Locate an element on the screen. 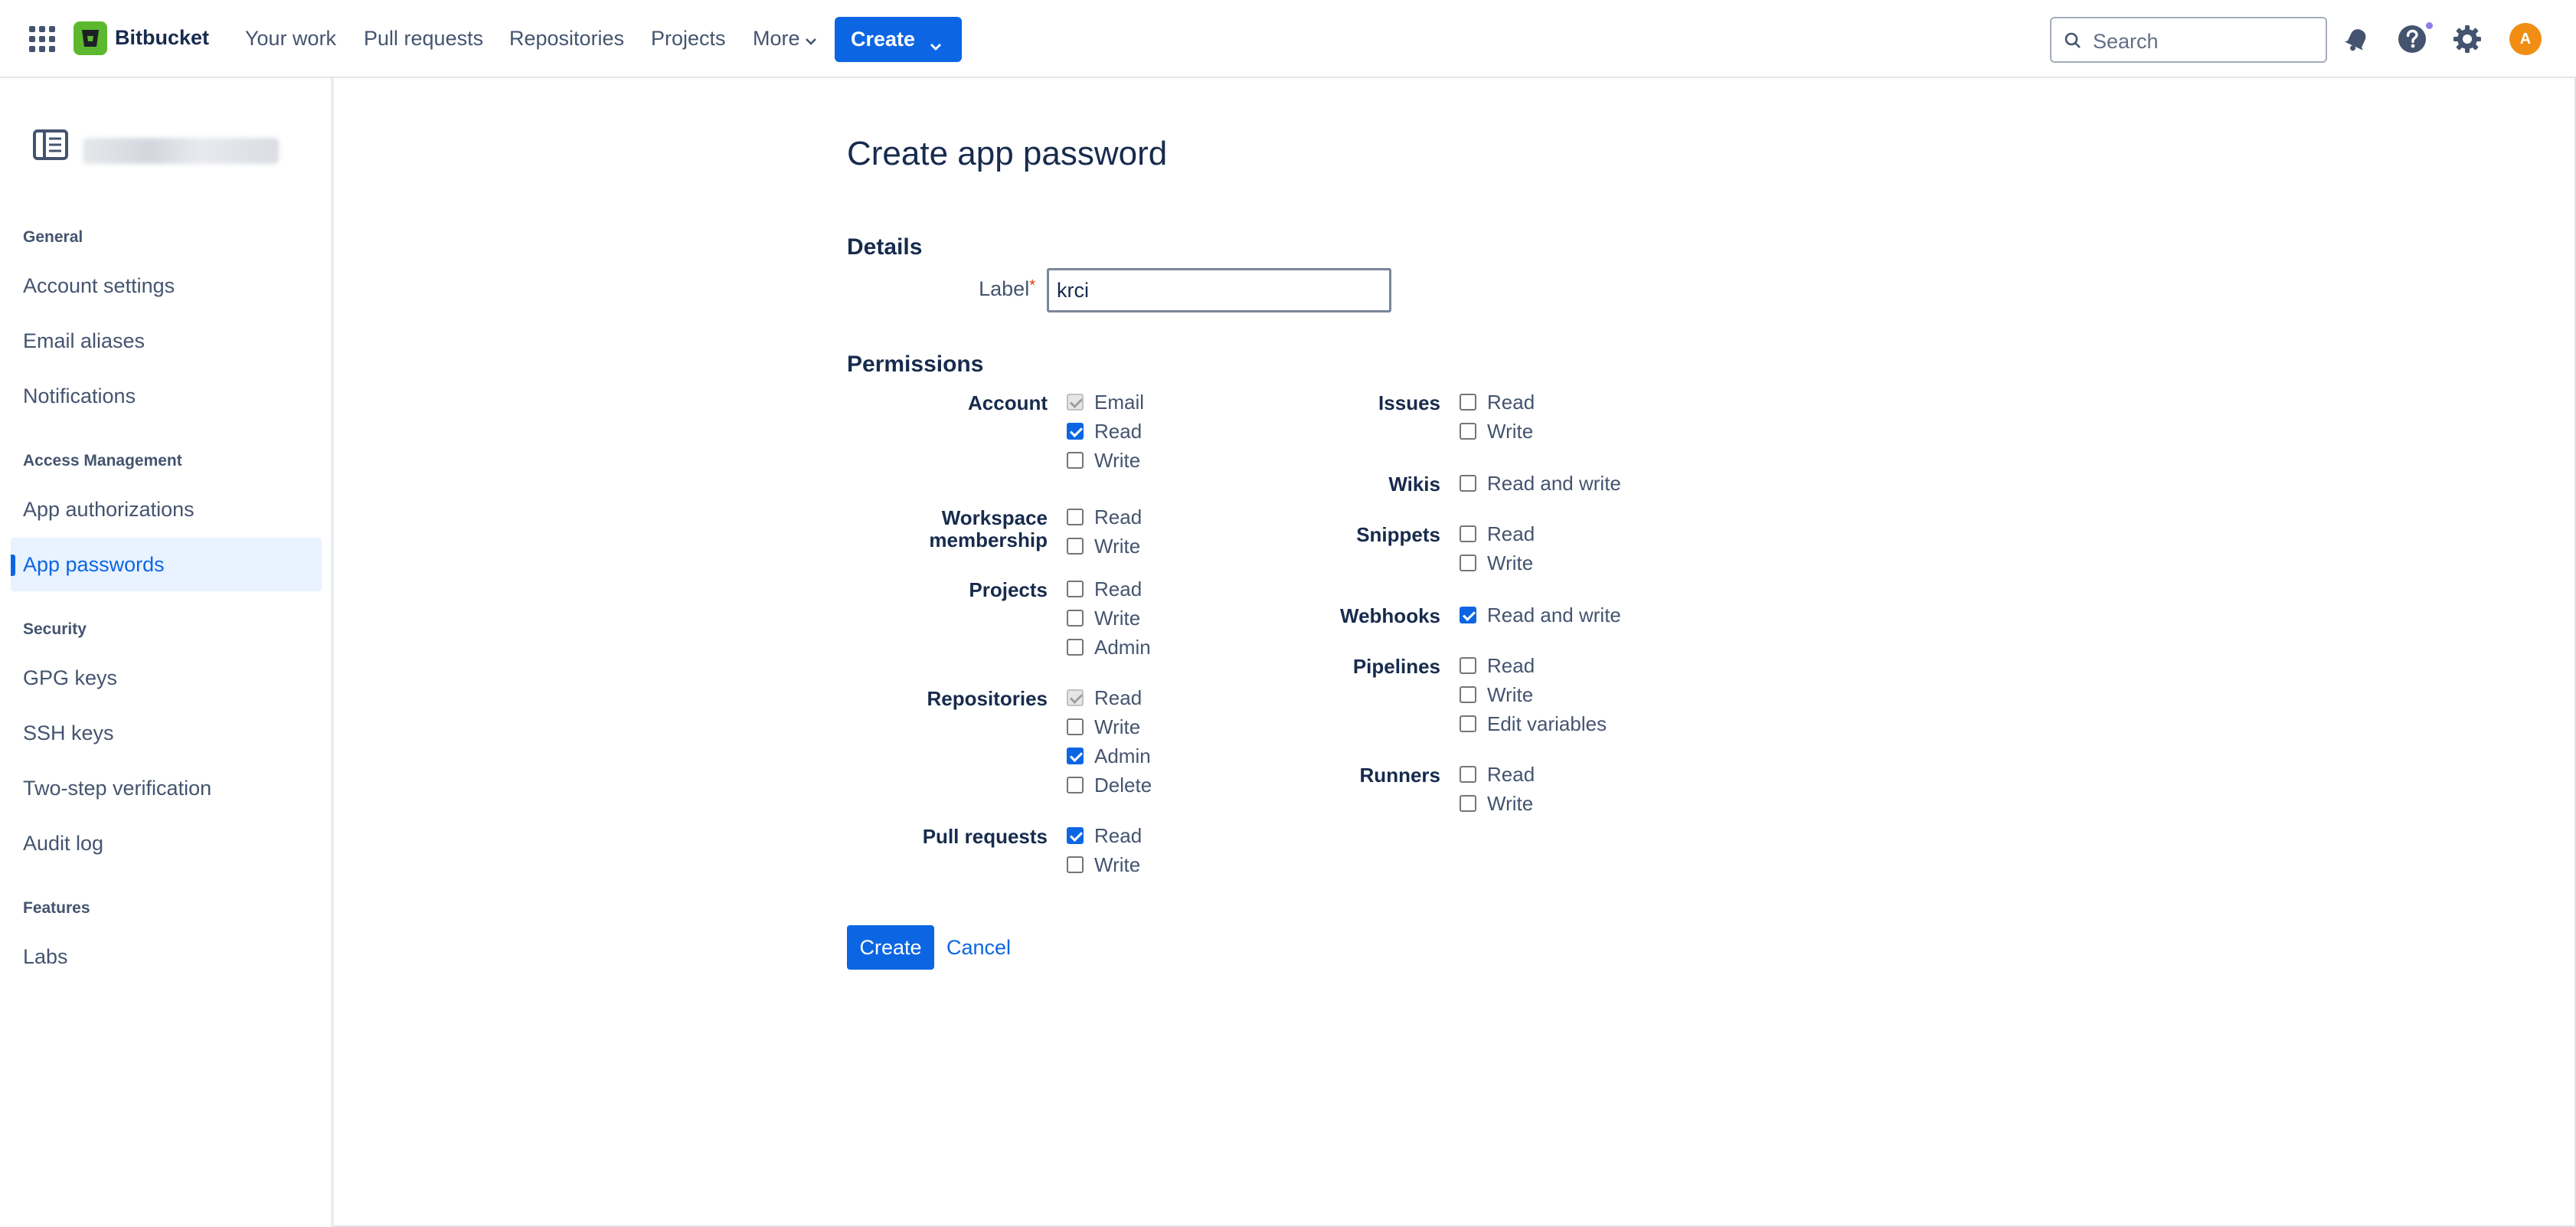  brand-name: Bitbucket is located at coordinates (162, 38).